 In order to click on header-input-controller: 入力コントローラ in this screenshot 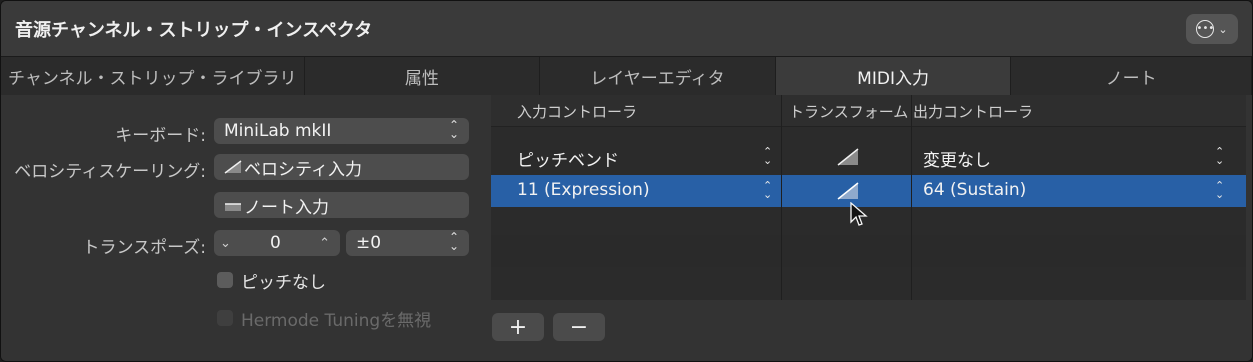, I will do `click(577, 112)`.